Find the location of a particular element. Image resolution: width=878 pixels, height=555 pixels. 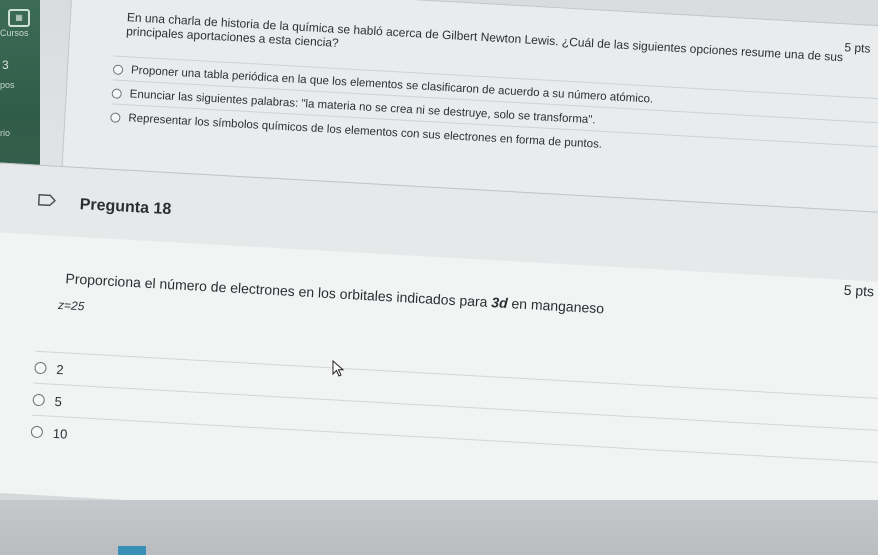

nav-label-pos: pos is located at coordinates (7, 85).